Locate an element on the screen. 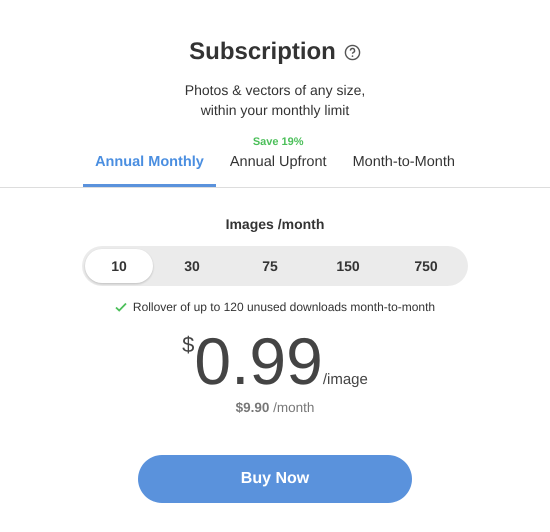 This screenshot has width=550, height=532. plan-tab: Save 19% Annual Upfront is located at coordinates (278, 161).